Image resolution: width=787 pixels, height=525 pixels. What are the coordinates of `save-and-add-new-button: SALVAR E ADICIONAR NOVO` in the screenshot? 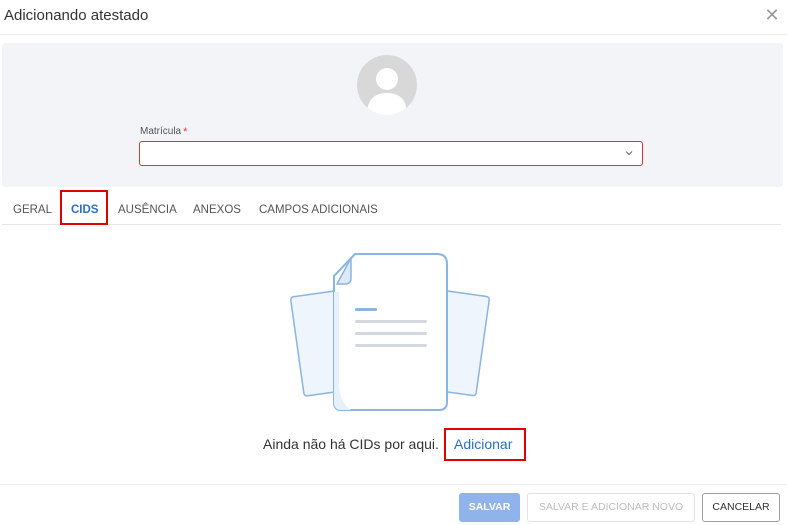 It's located at (611, 507).